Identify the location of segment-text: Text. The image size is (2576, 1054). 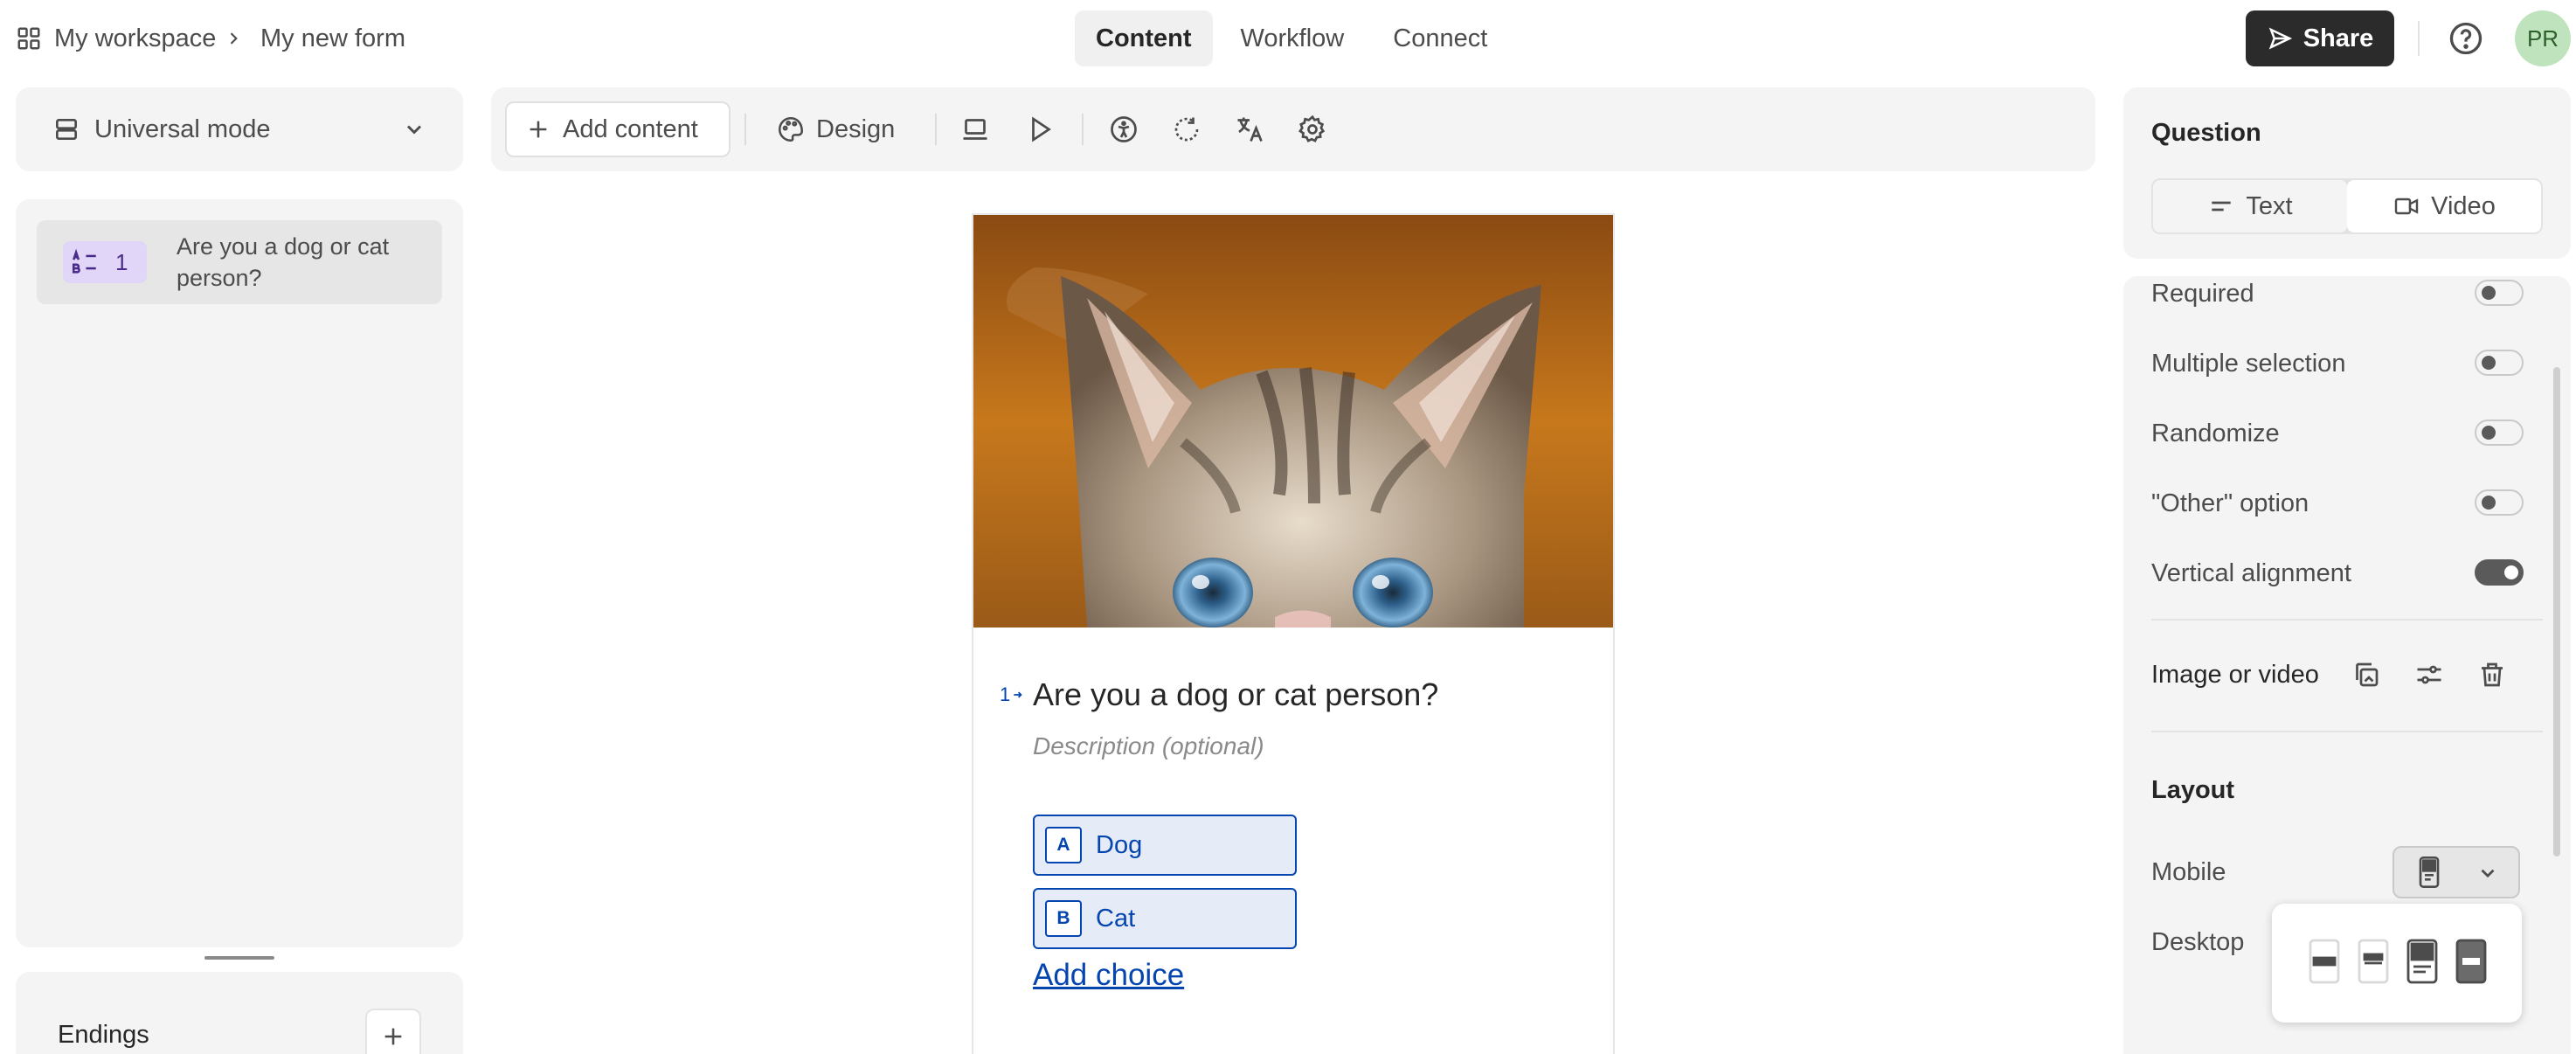
(2250, 206).